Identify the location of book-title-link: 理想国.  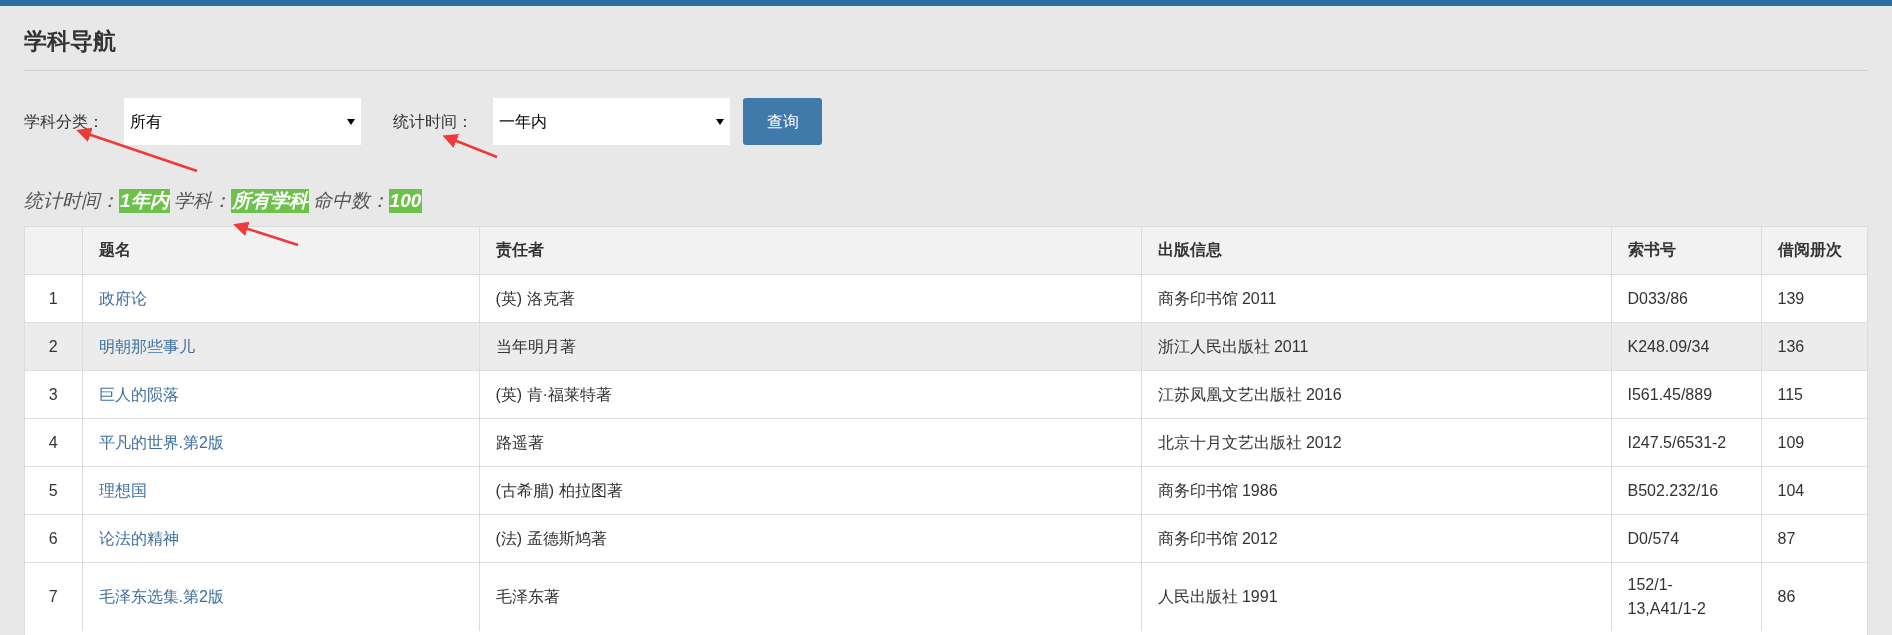
(122, 490).